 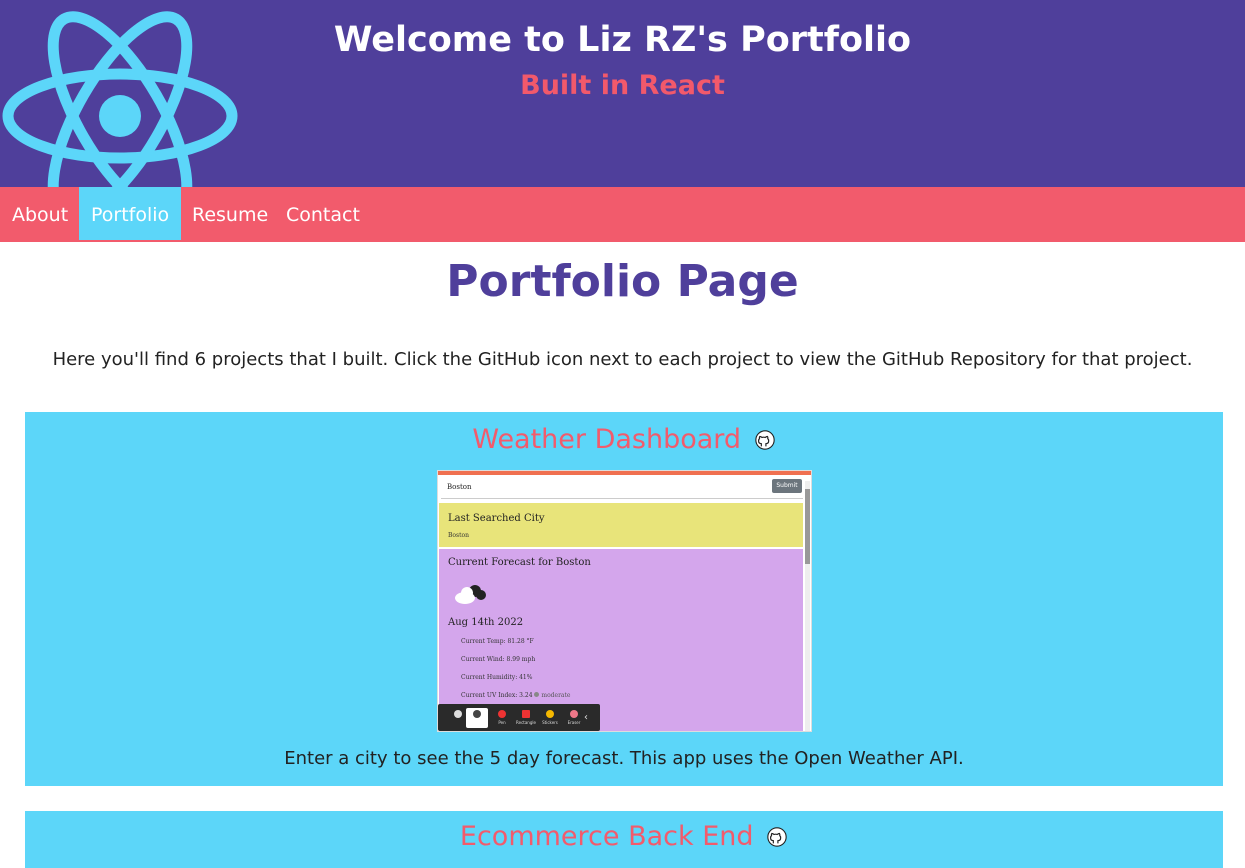 What do you see at coordinates (130, 213) in the screenshot?
I see `nav-portfolio: Portfolio` at bounding box center [130, 213].